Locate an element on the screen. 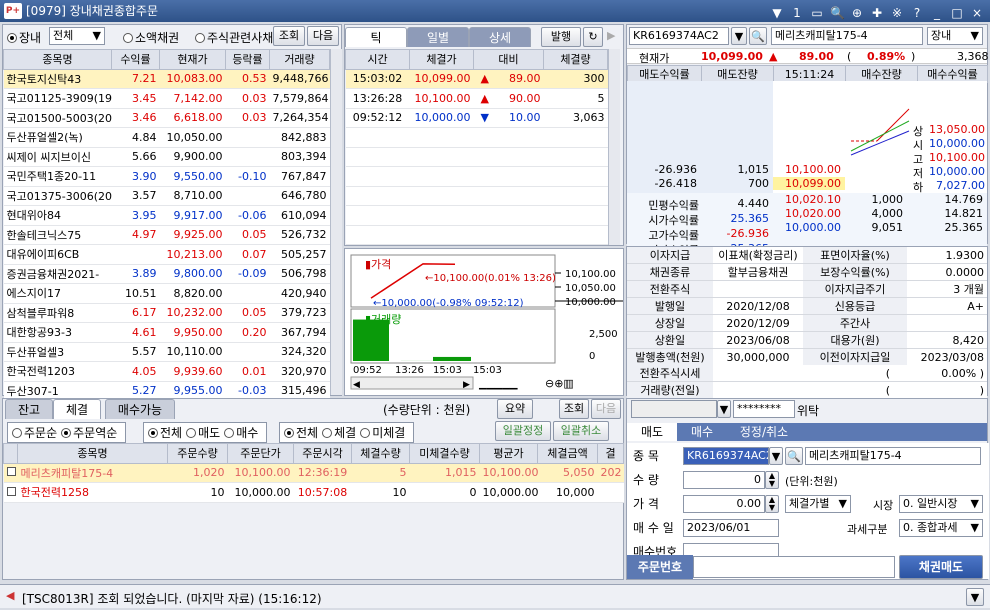  list-header: 종목명 is located at coordinates (57, 59).